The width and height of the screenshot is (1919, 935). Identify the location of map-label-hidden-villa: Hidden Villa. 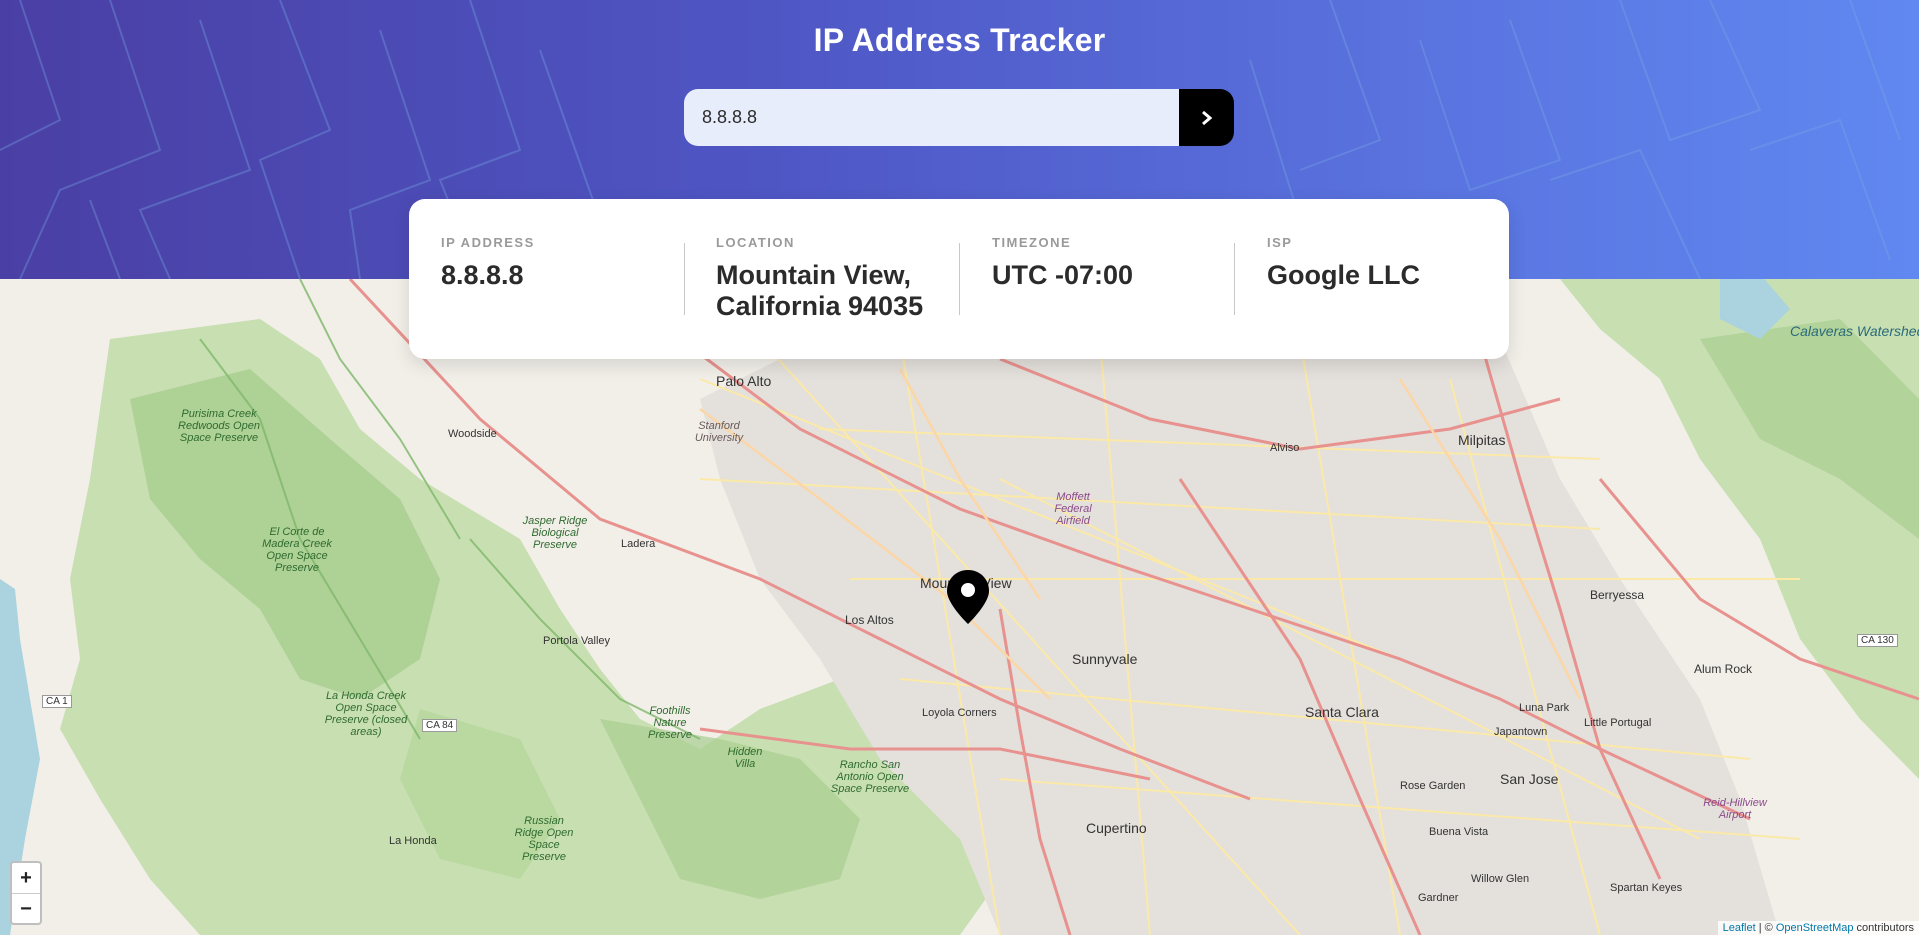
(745, 758).